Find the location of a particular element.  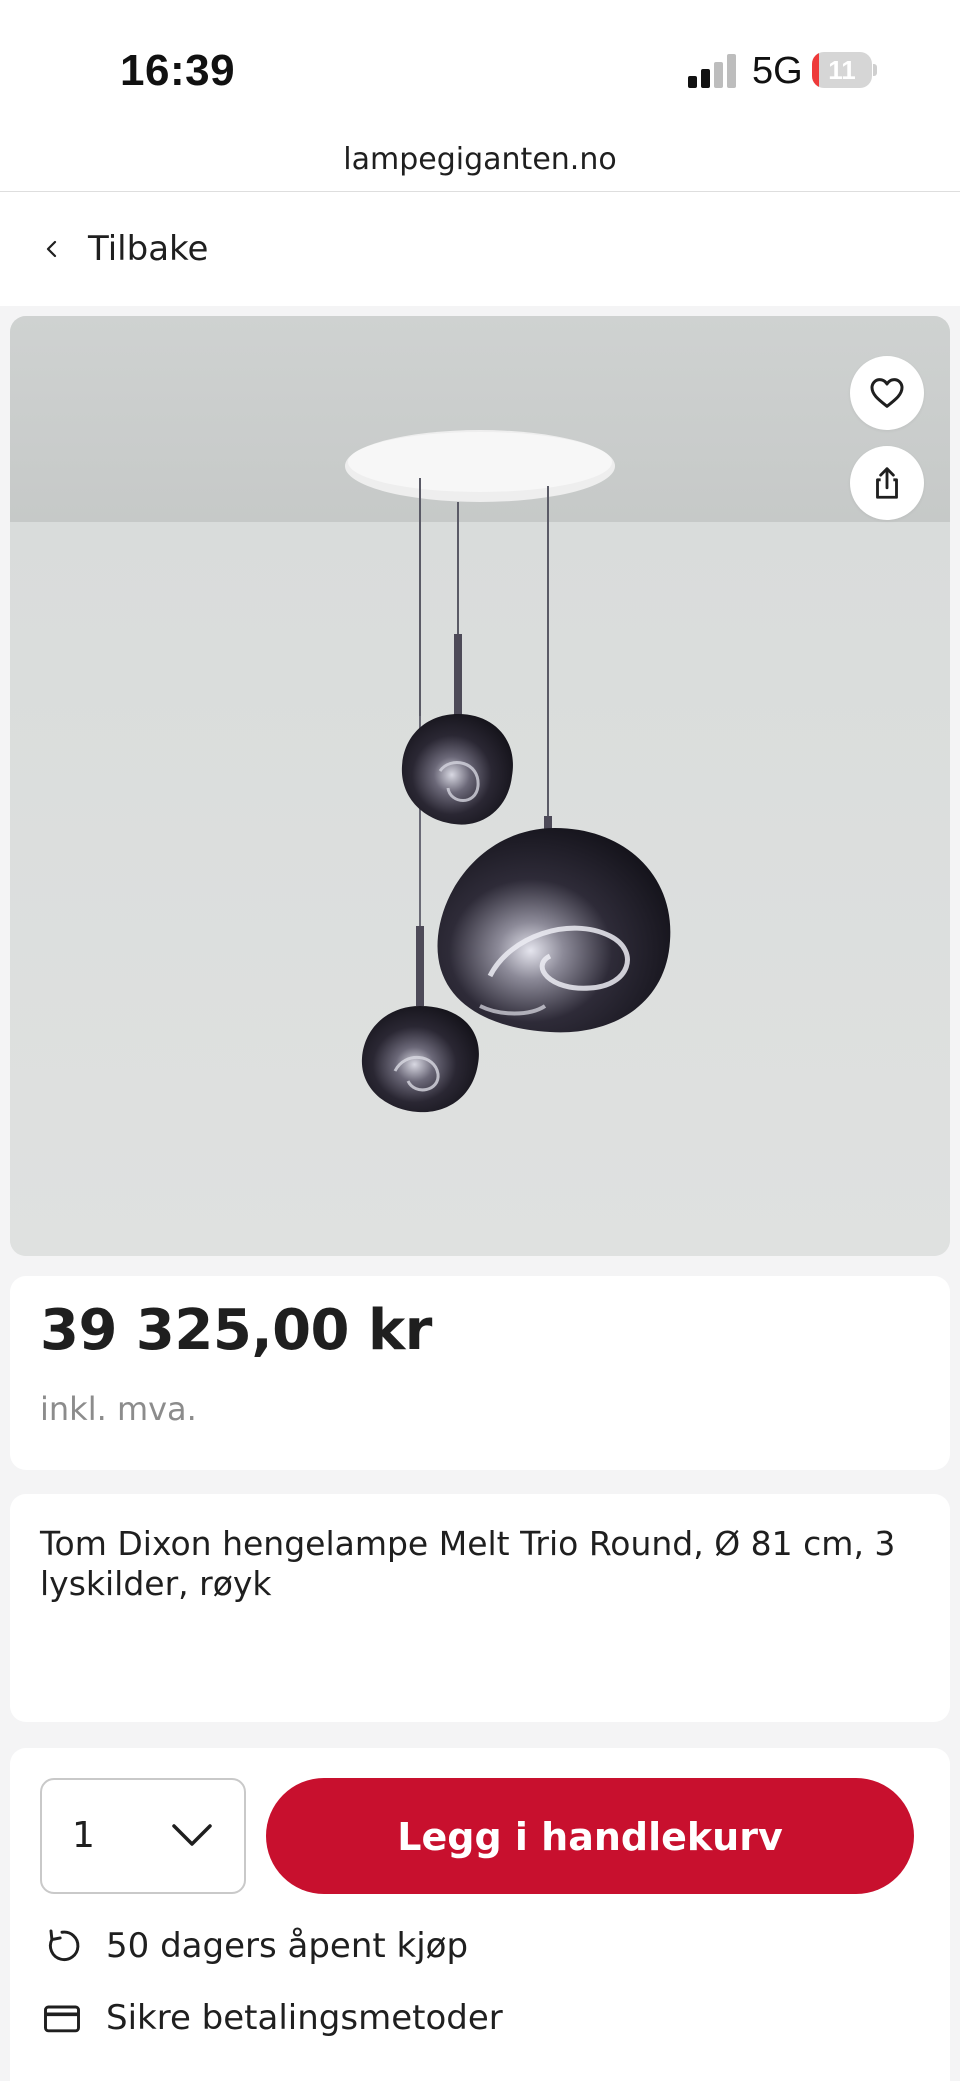

chevron-down-icon is located at coordinates (192, 1835).